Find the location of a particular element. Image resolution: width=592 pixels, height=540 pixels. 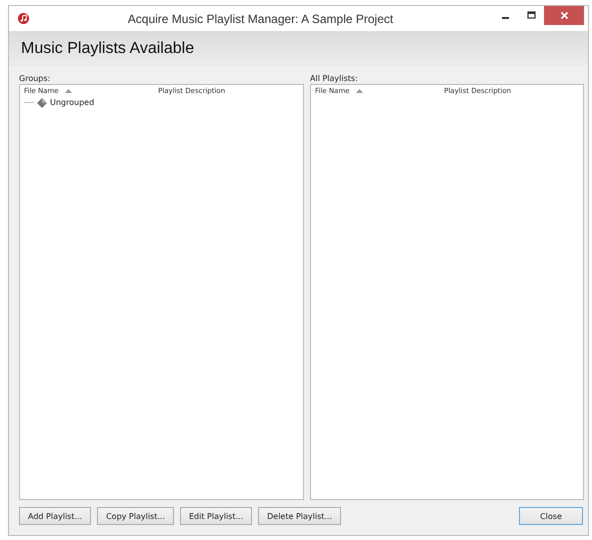

close-icon is located at coordinates (564, 15).